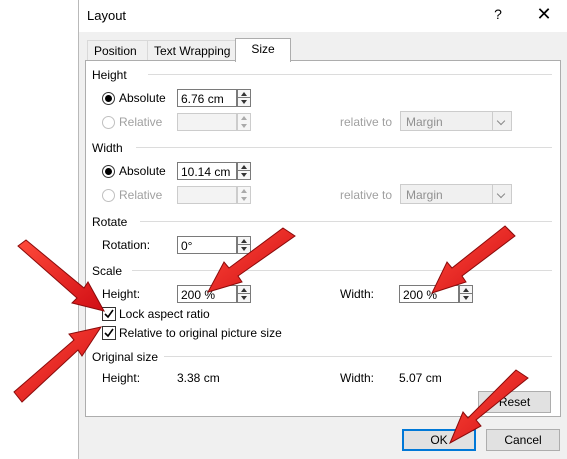 This screenshot has height=459, width=567. Describe the element at coordinates (112, 222) in the screenshot. I see `section-rotate: Rotate` at that location.